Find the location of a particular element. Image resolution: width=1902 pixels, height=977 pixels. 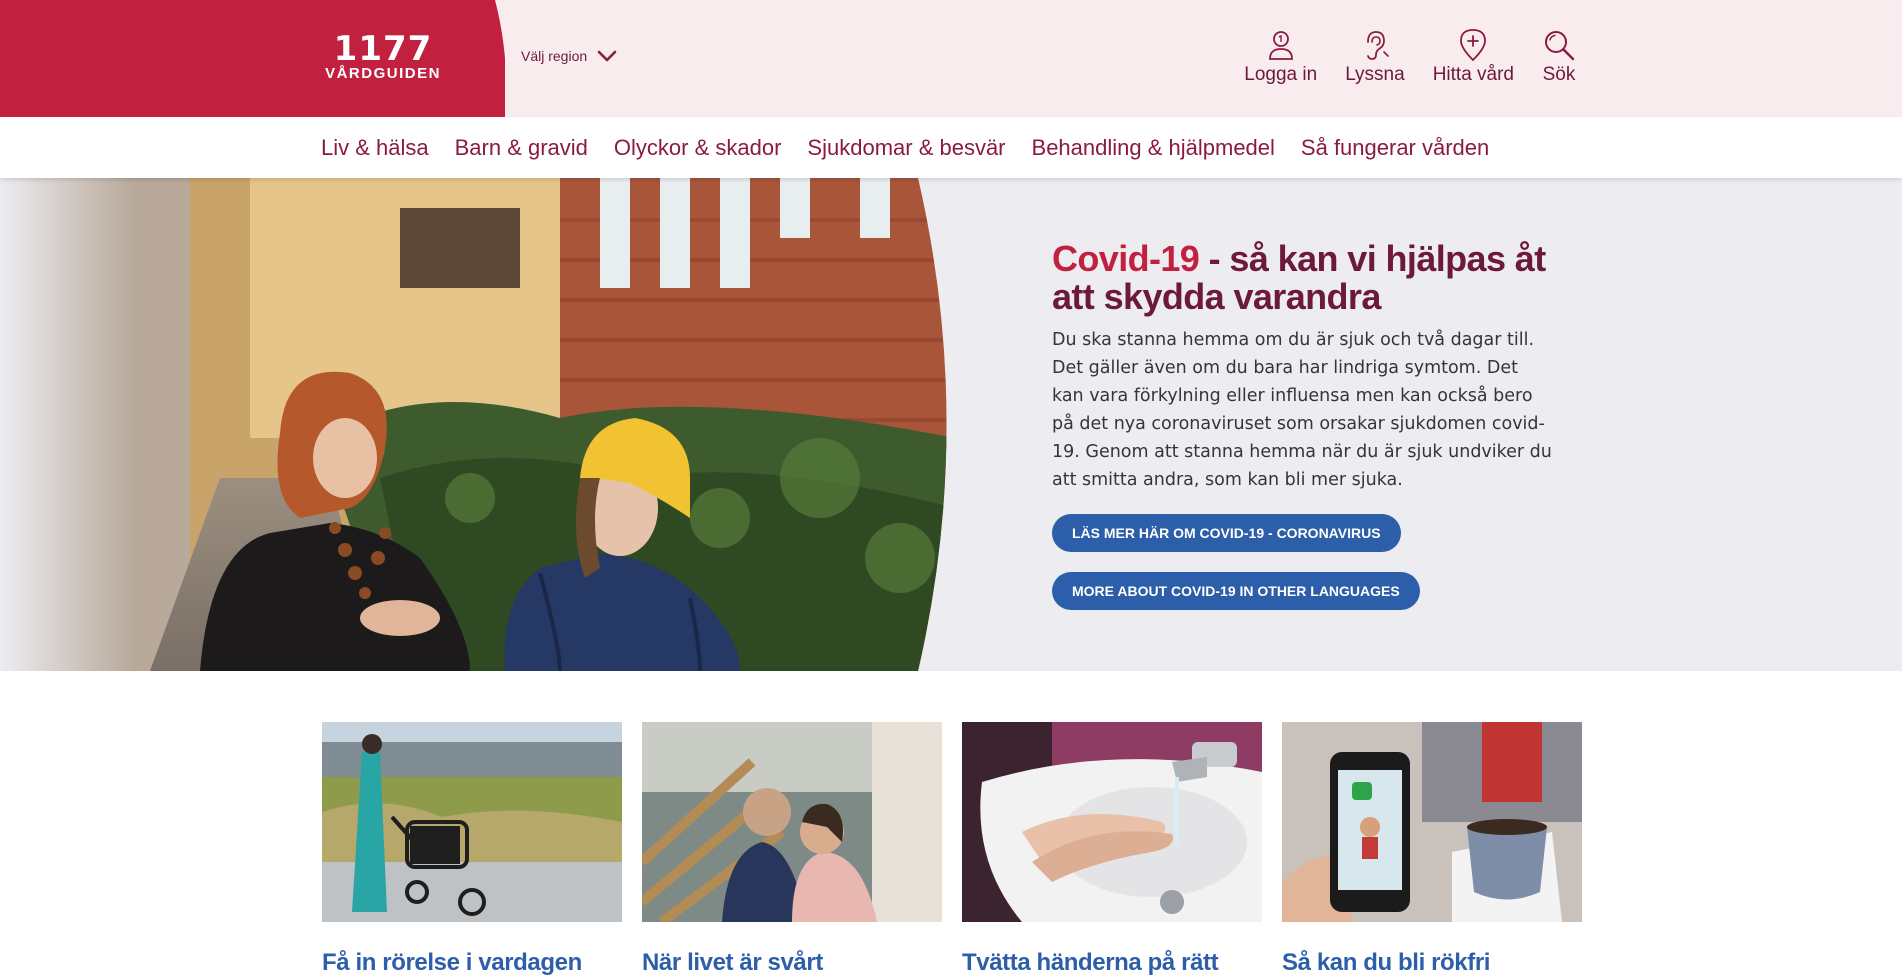

chevron-down-icon is located at coordinates (607, 56).